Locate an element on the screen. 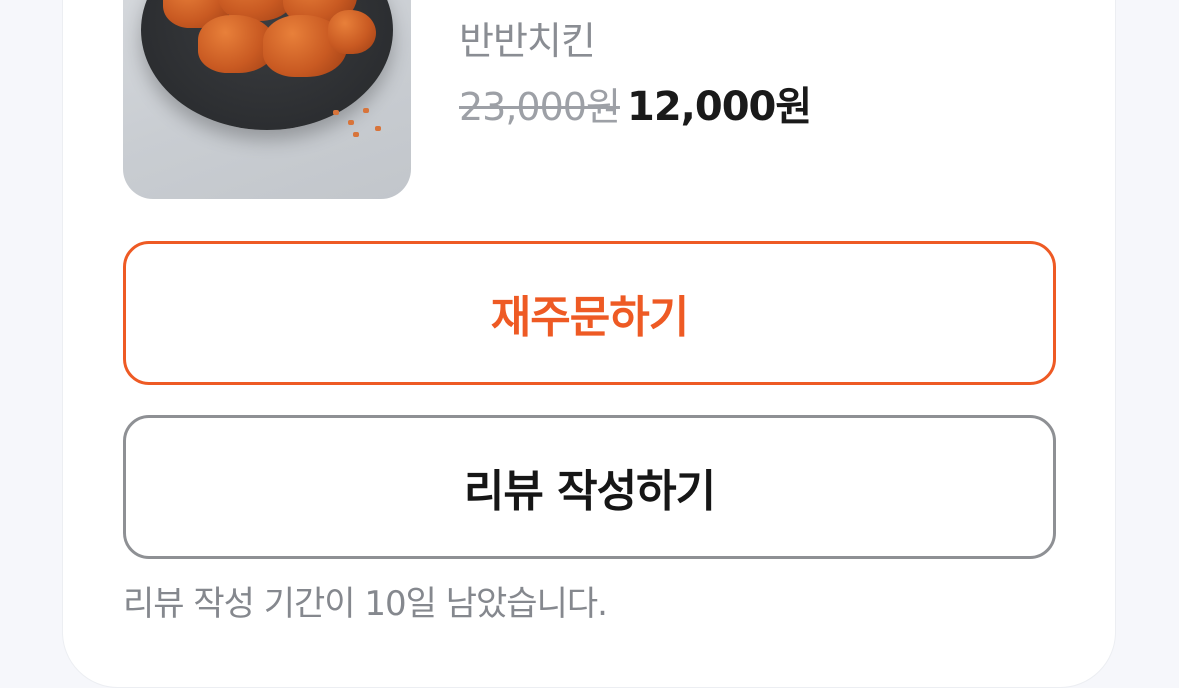 The width and height of the screenshot is (1179, 688). original-price: 23,000원 is located at coordinates (540, 107).